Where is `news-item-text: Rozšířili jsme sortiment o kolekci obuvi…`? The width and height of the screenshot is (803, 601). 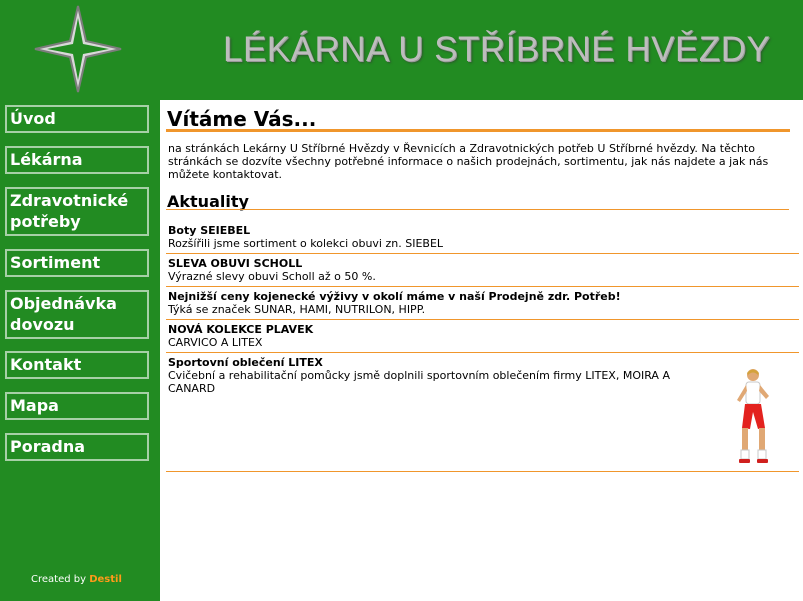
news-item-text: Rozšířili jsme sortiment o kolekci obuvi… is located at coordinates (306, 243).